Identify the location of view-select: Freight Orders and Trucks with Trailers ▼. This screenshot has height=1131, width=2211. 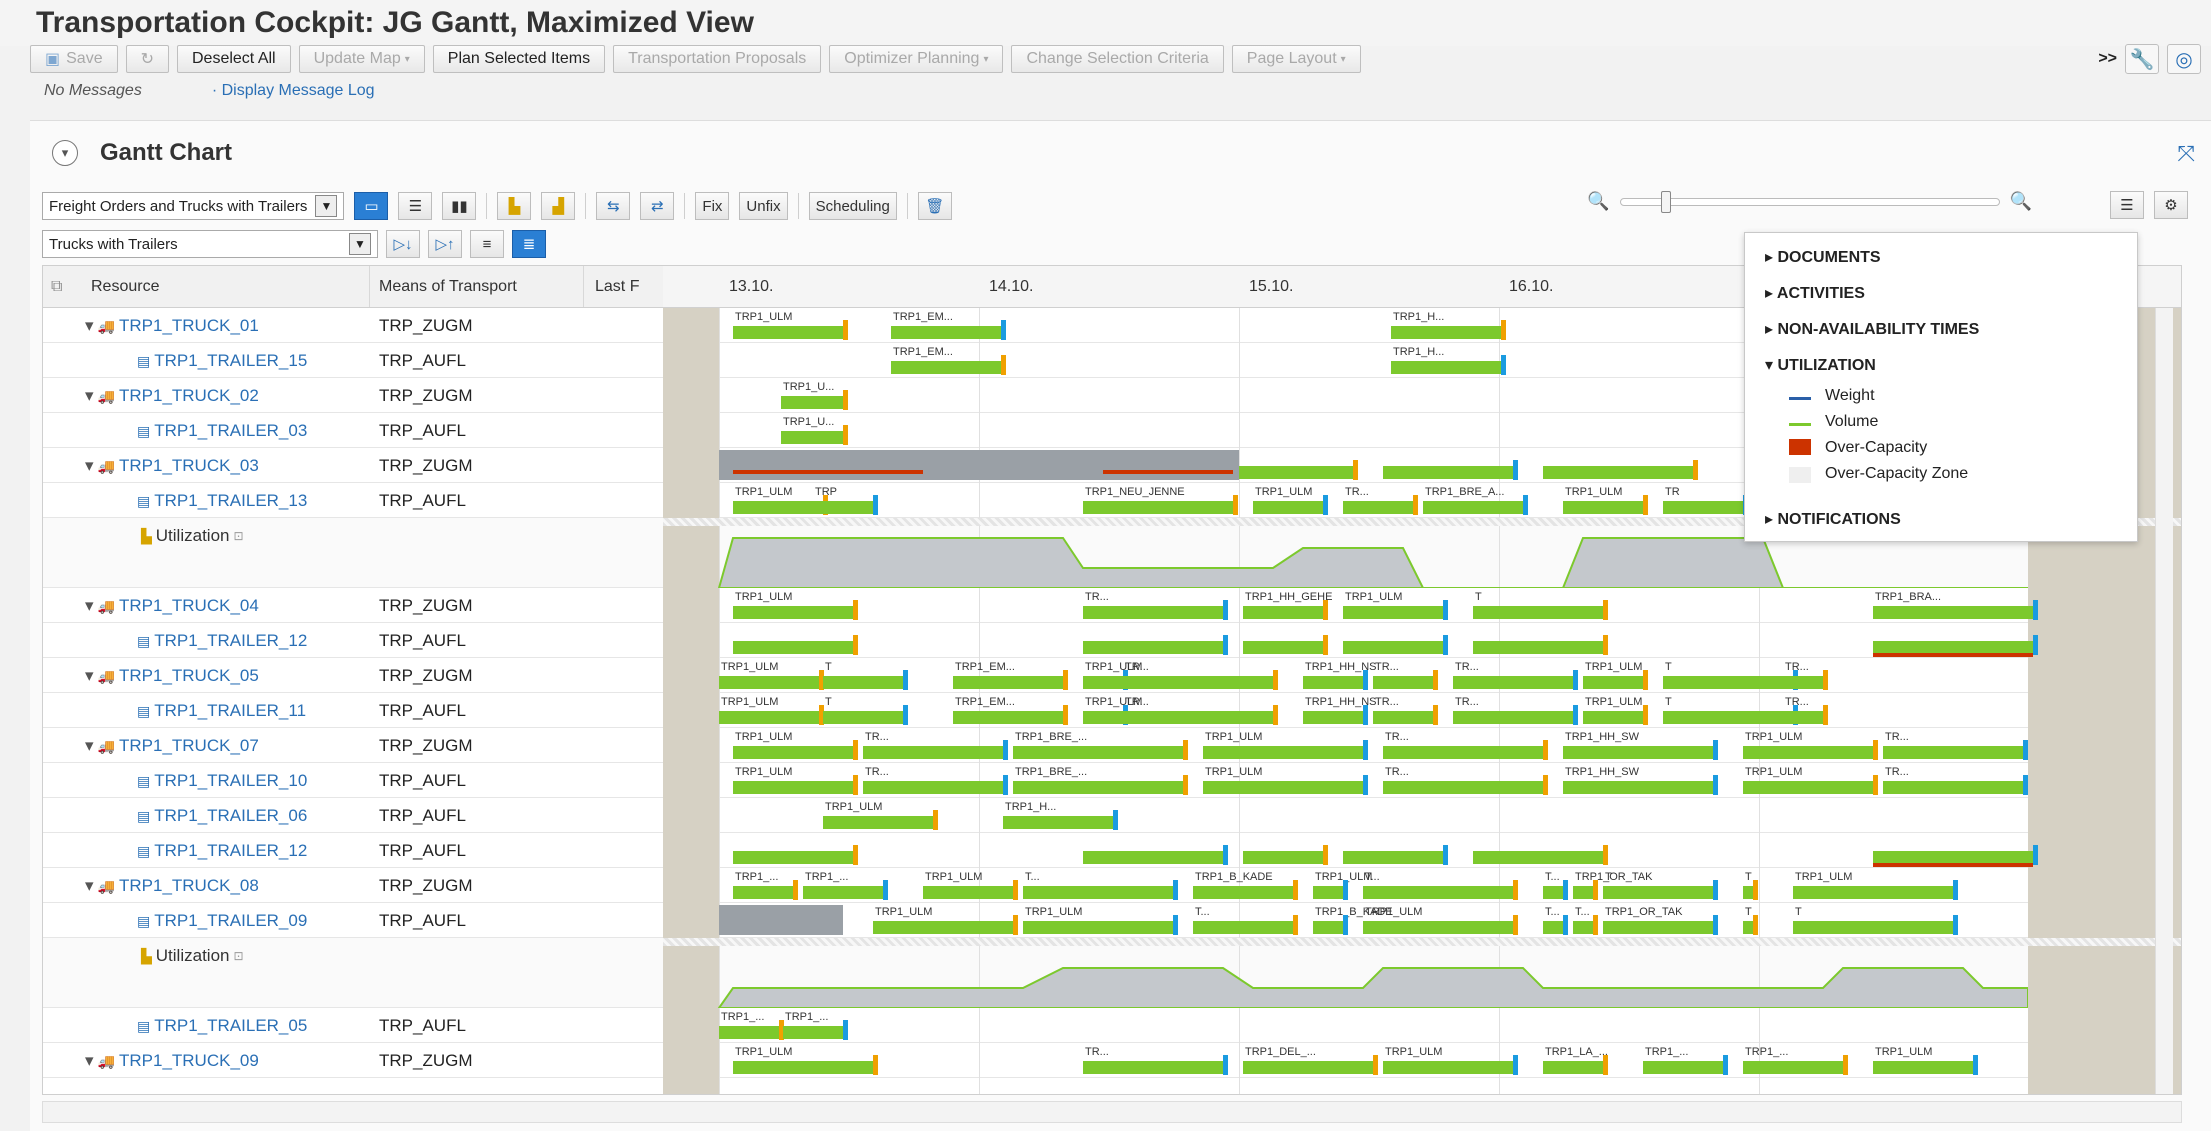
(193, 206).